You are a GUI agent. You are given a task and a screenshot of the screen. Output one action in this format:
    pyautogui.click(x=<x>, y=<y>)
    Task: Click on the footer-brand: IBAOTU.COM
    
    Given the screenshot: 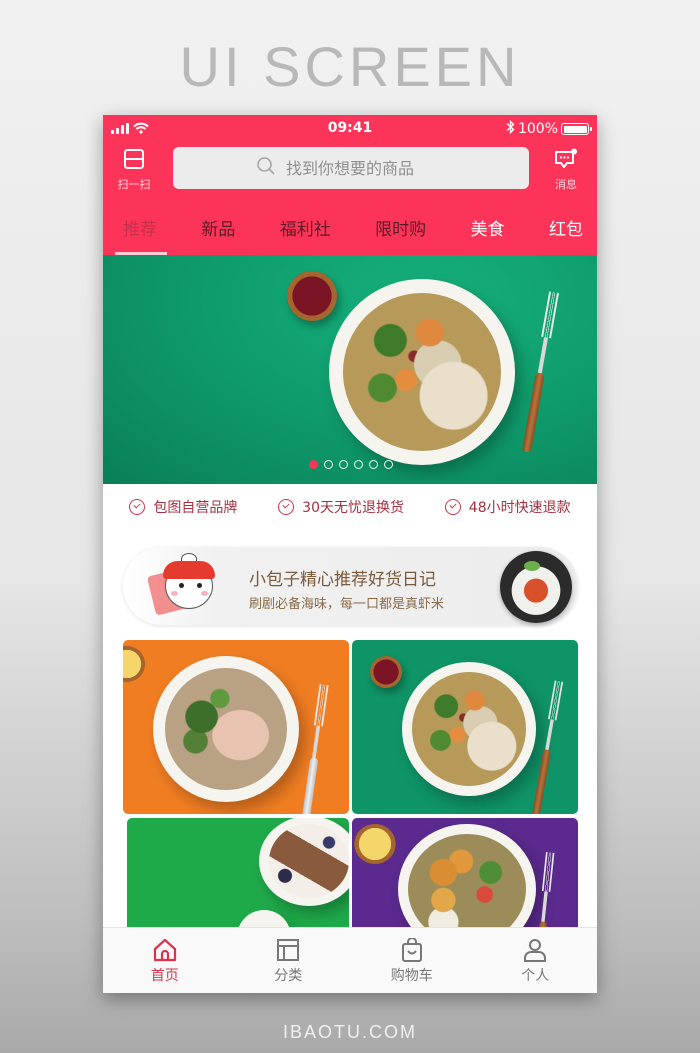 What is the action you would take?
    pyautogui.click(x=349, y=1032)
    